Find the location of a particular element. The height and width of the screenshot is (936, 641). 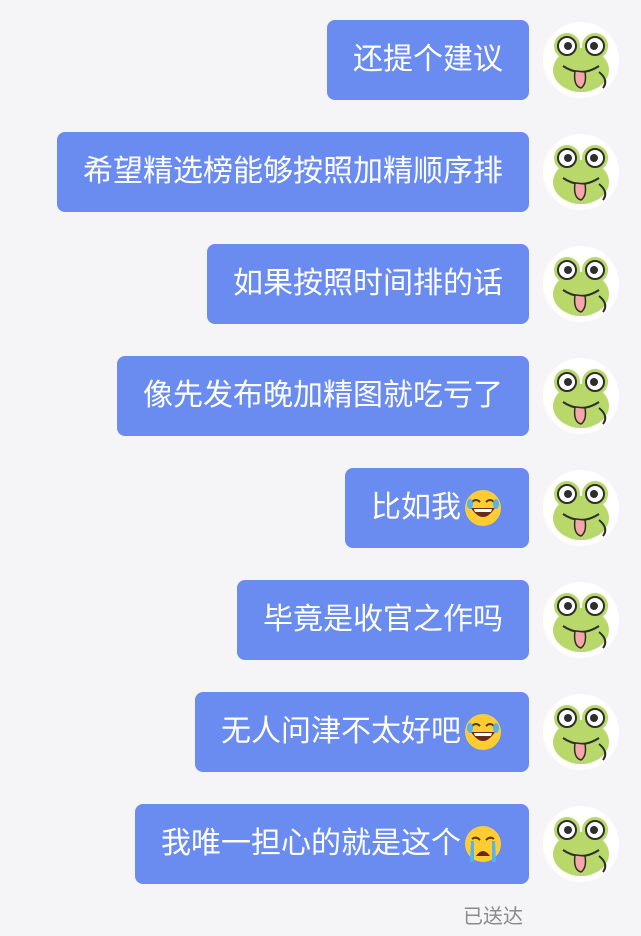

message-row: 像先发布晚加精图就吃亏了 is located at coordinates (320, 396).